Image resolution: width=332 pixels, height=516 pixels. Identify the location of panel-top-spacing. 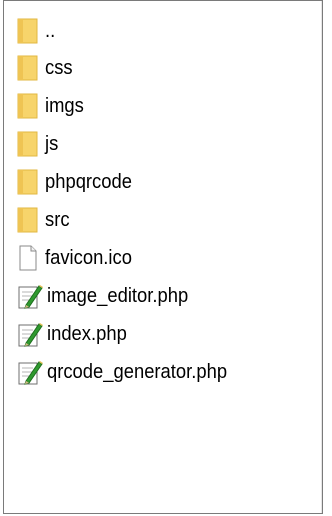
(163, 7).